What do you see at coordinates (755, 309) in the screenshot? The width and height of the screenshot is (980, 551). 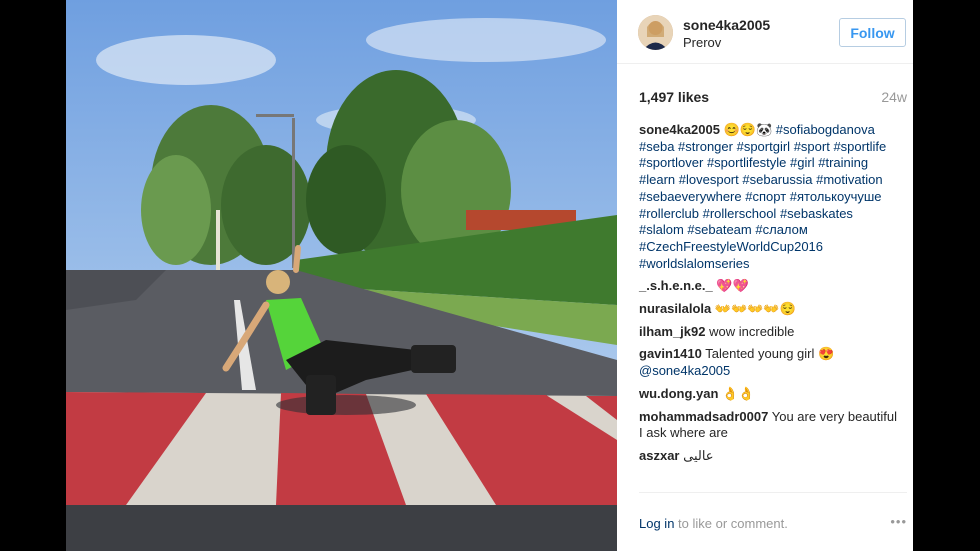 I see `comment-text: 👐👐👐👐😌` at bounding box center [755, 309].